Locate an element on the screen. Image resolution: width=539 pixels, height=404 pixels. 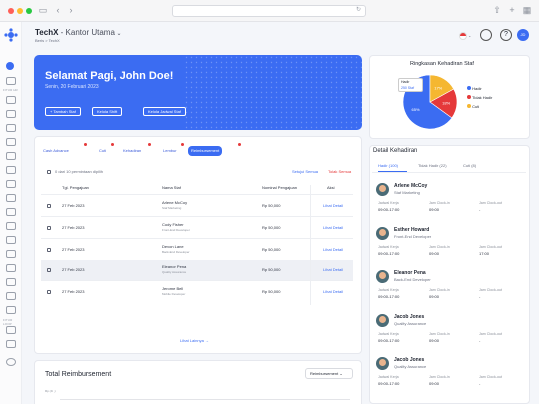
minimize-window-button is located at coordinates (20, 11).